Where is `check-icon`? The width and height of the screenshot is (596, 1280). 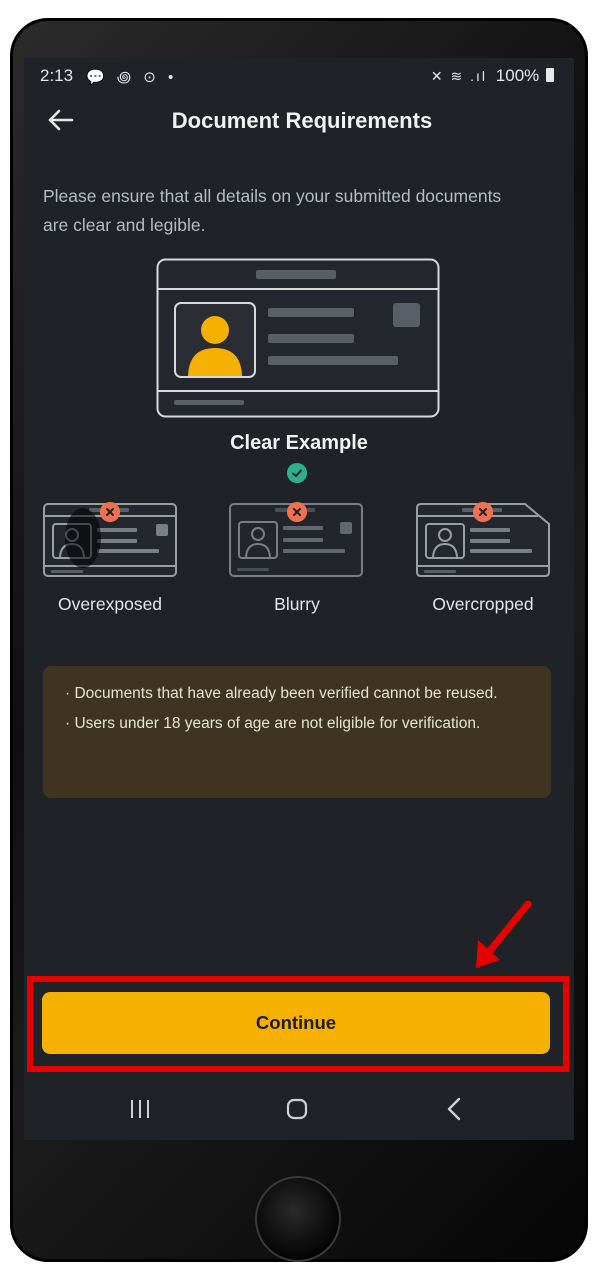 check-icon is located at coordinates (297, 473).